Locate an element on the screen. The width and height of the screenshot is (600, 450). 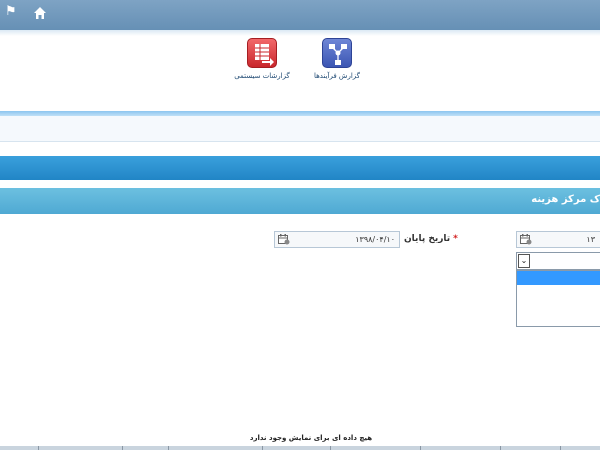
system-report-label: گزارشات سیستمی is located at coordinates (262, 76).